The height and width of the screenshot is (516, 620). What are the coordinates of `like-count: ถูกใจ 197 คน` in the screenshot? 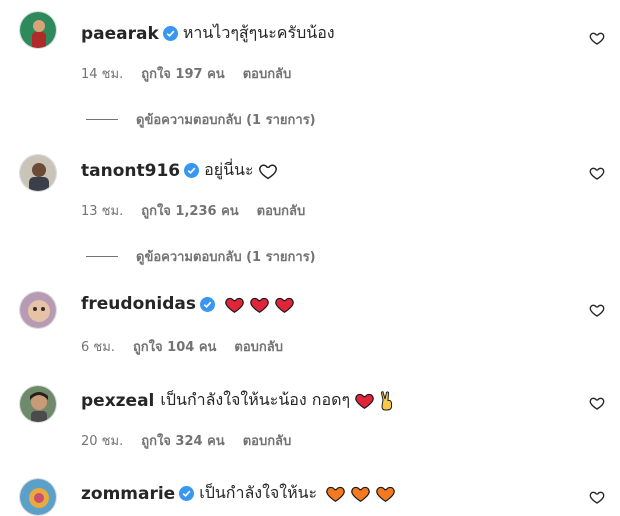 It's located at (182, 73).